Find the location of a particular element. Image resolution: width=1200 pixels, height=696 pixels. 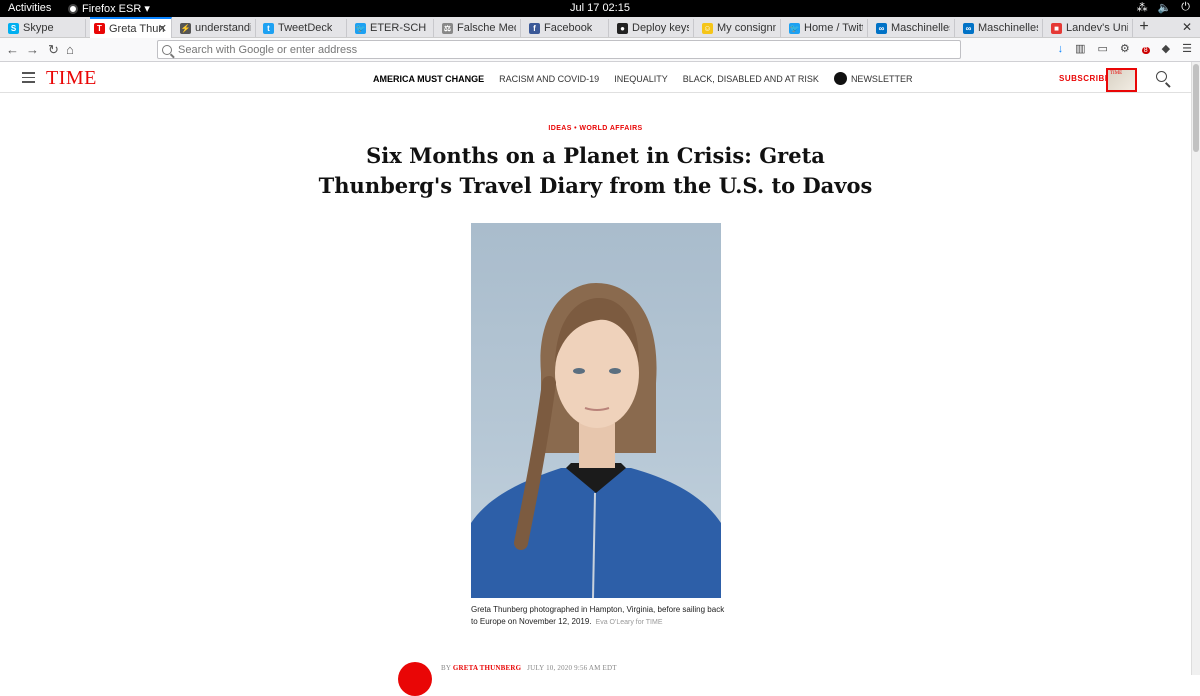

extension-badge-icon: 8 is located at coordinates (1145, 49).